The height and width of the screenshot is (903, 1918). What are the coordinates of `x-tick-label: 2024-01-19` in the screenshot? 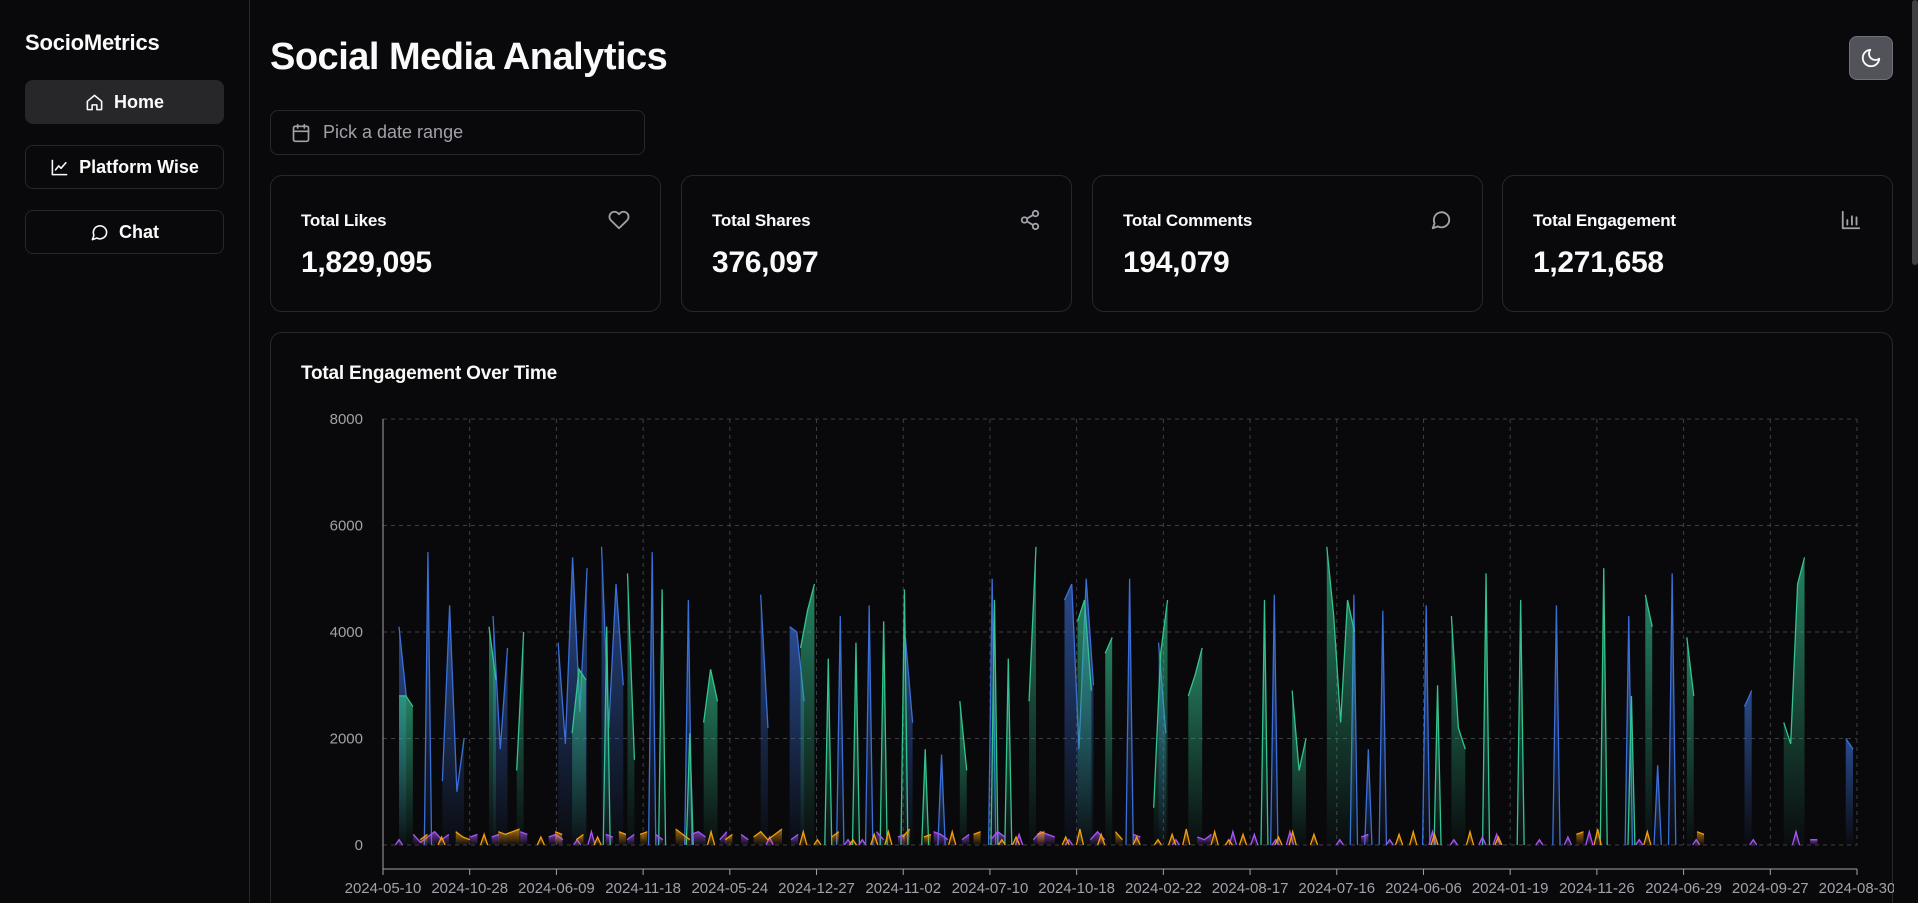 It's located at (1510, 888).